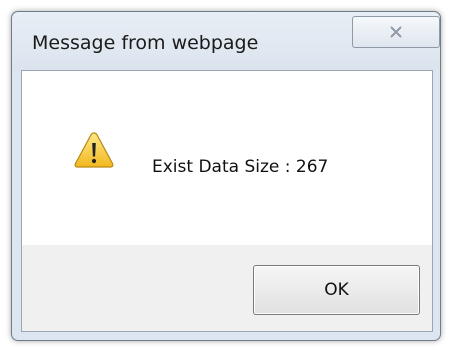  Describe the element at coordinates (145, 43) in the screenshot. I see `dialog-title: Message from webpage` at that location.